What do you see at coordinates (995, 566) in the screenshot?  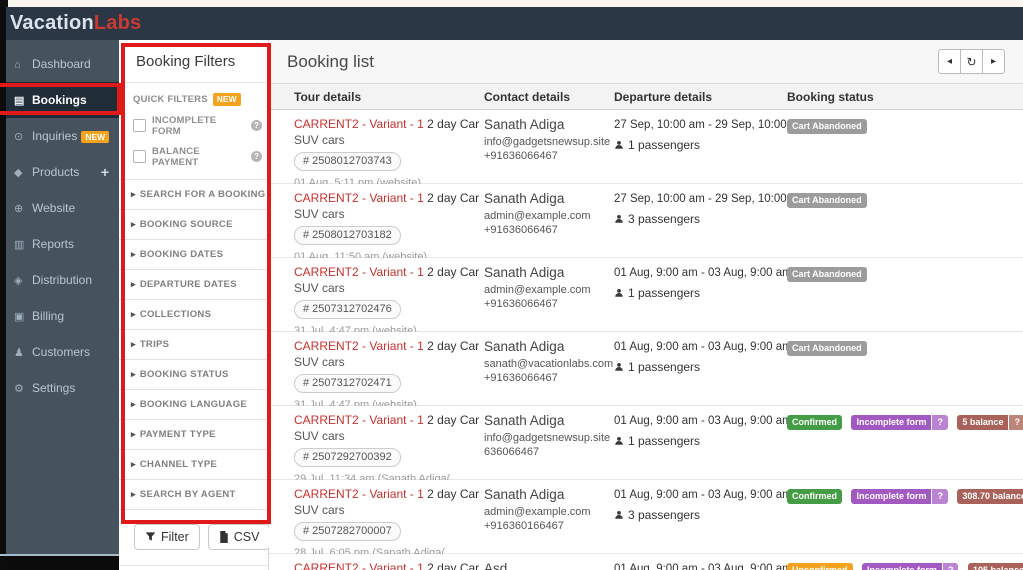 I see `balance-badge: 105 balance` at bounding box center [995, 566].